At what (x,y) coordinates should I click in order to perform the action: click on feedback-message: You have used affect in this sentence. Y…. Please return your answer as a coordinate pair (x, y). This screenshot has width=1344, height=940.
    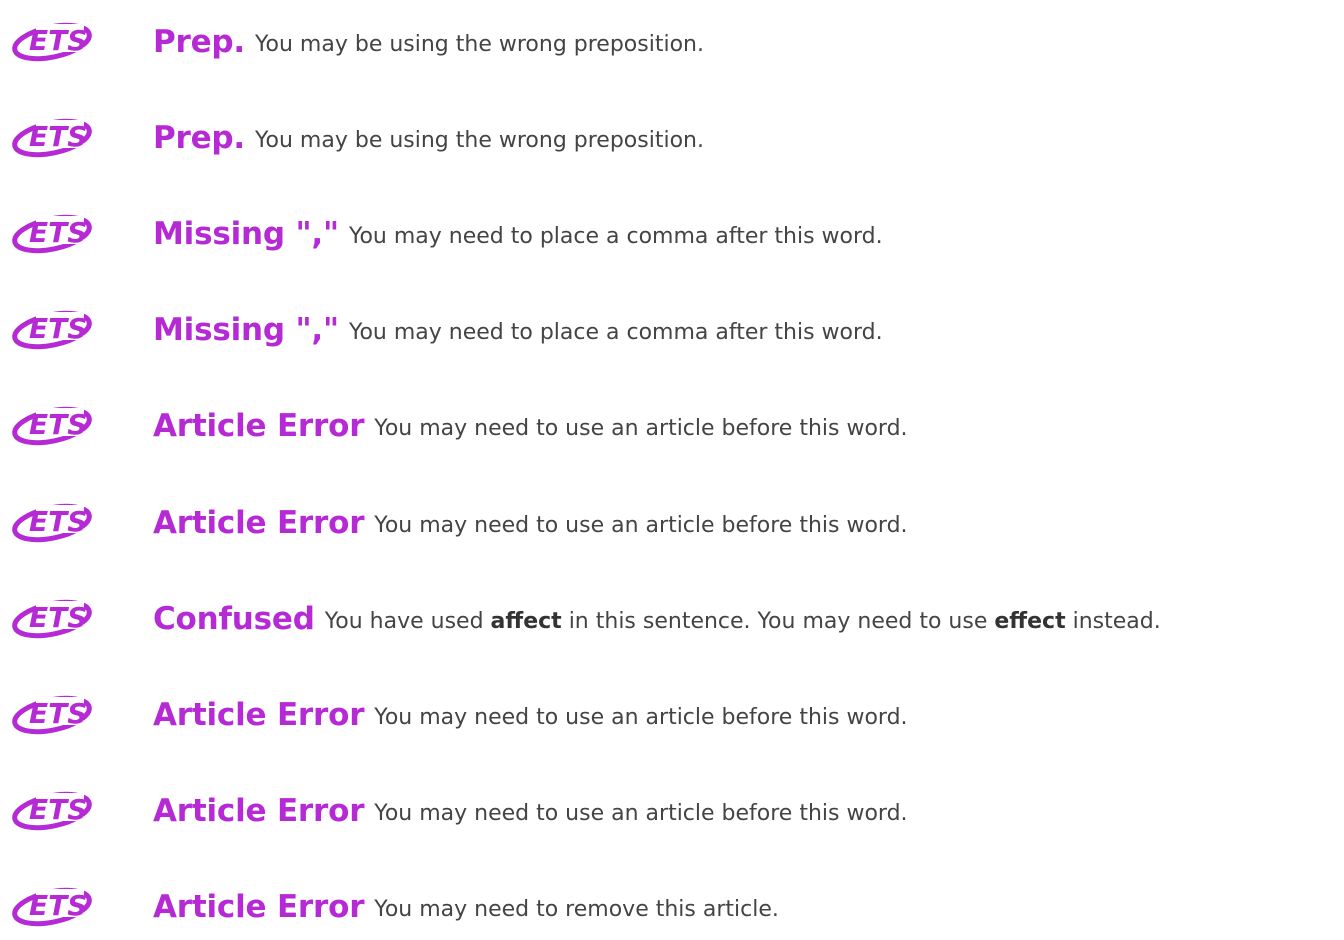
    Looking at the image, I should click on (742, 621).